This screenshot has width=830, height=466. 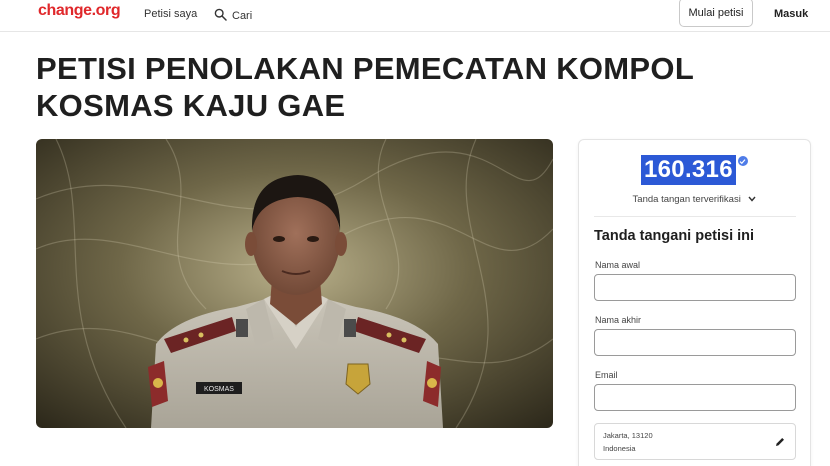 I want to click on search-icon, so click(x=220, y=16).